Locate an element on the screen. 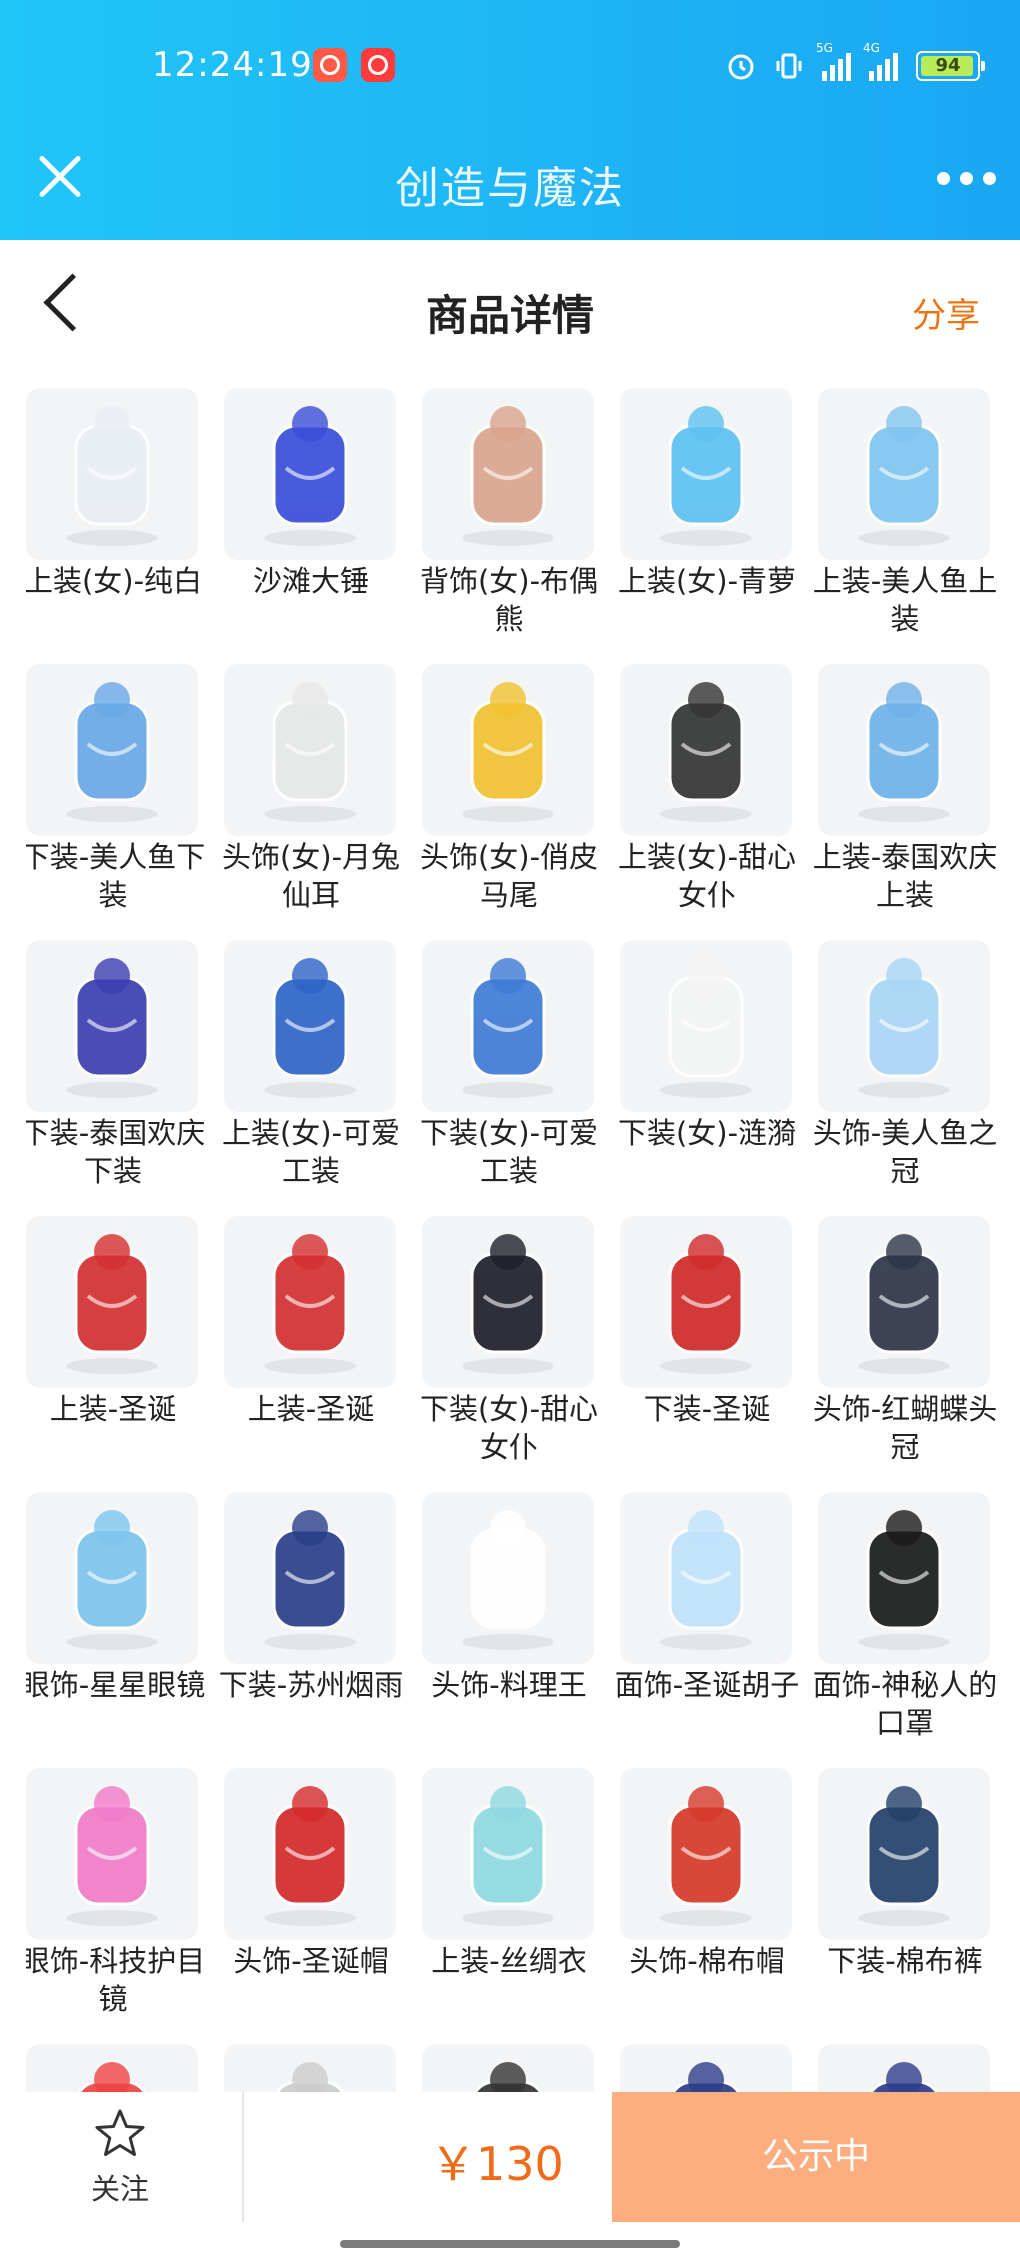 This screenshot has width=1020, height=2267. item-card: 下装(女)-可爱工装 is located at coordinates (509, 1065).